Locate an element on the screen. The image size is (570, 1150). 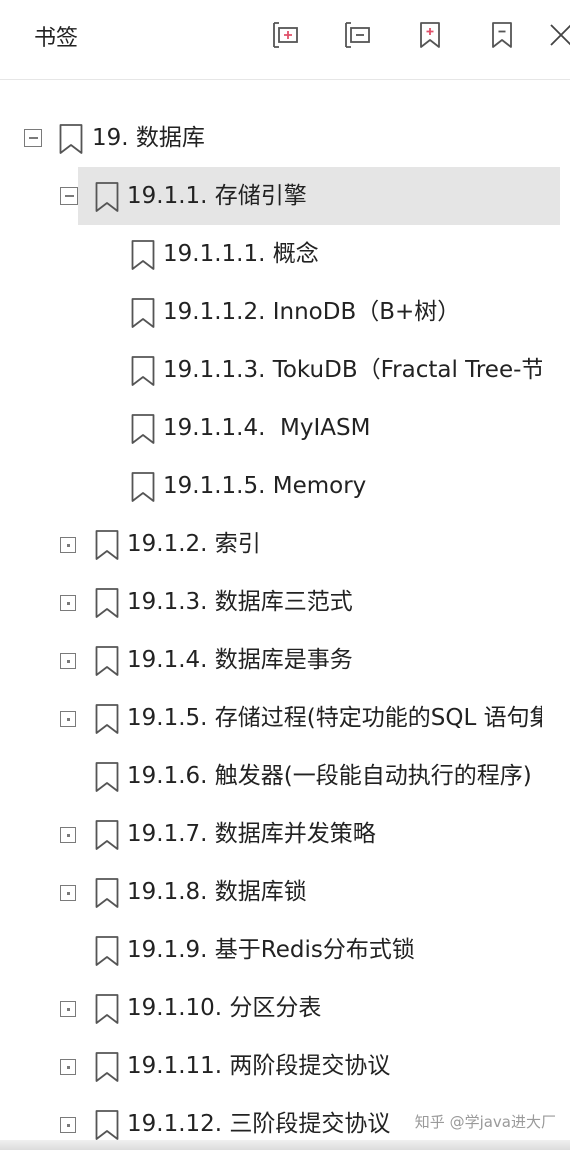
tree-item-label: 19.1.1.2. InnoDB（B+树） is located at coordinates (312, 312).